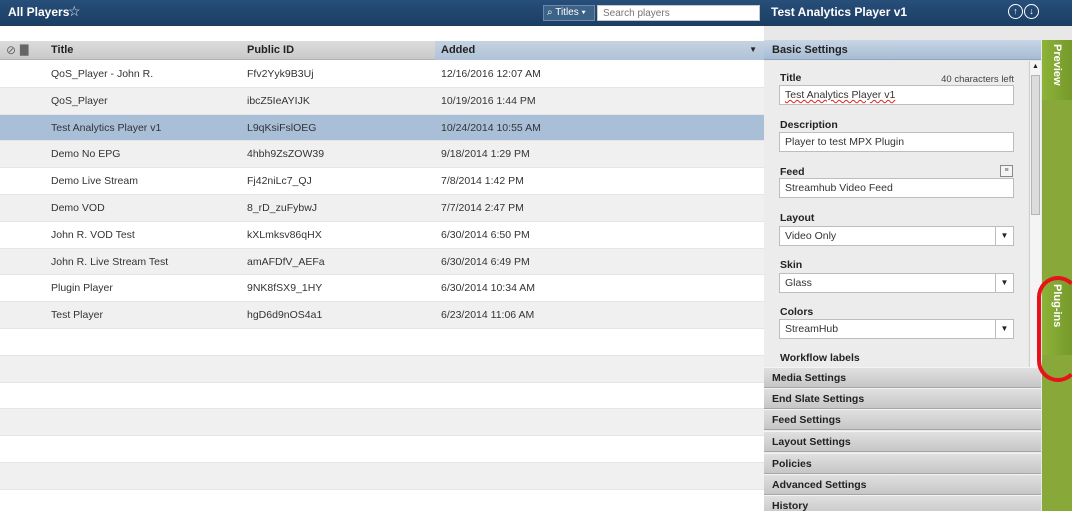 Image resolution: width=1072 pixels, height=511 pixels. Describe the element at coordinates (896, 329) in the screenshot. I see `colors-select: StreamHub ▼` at that location.